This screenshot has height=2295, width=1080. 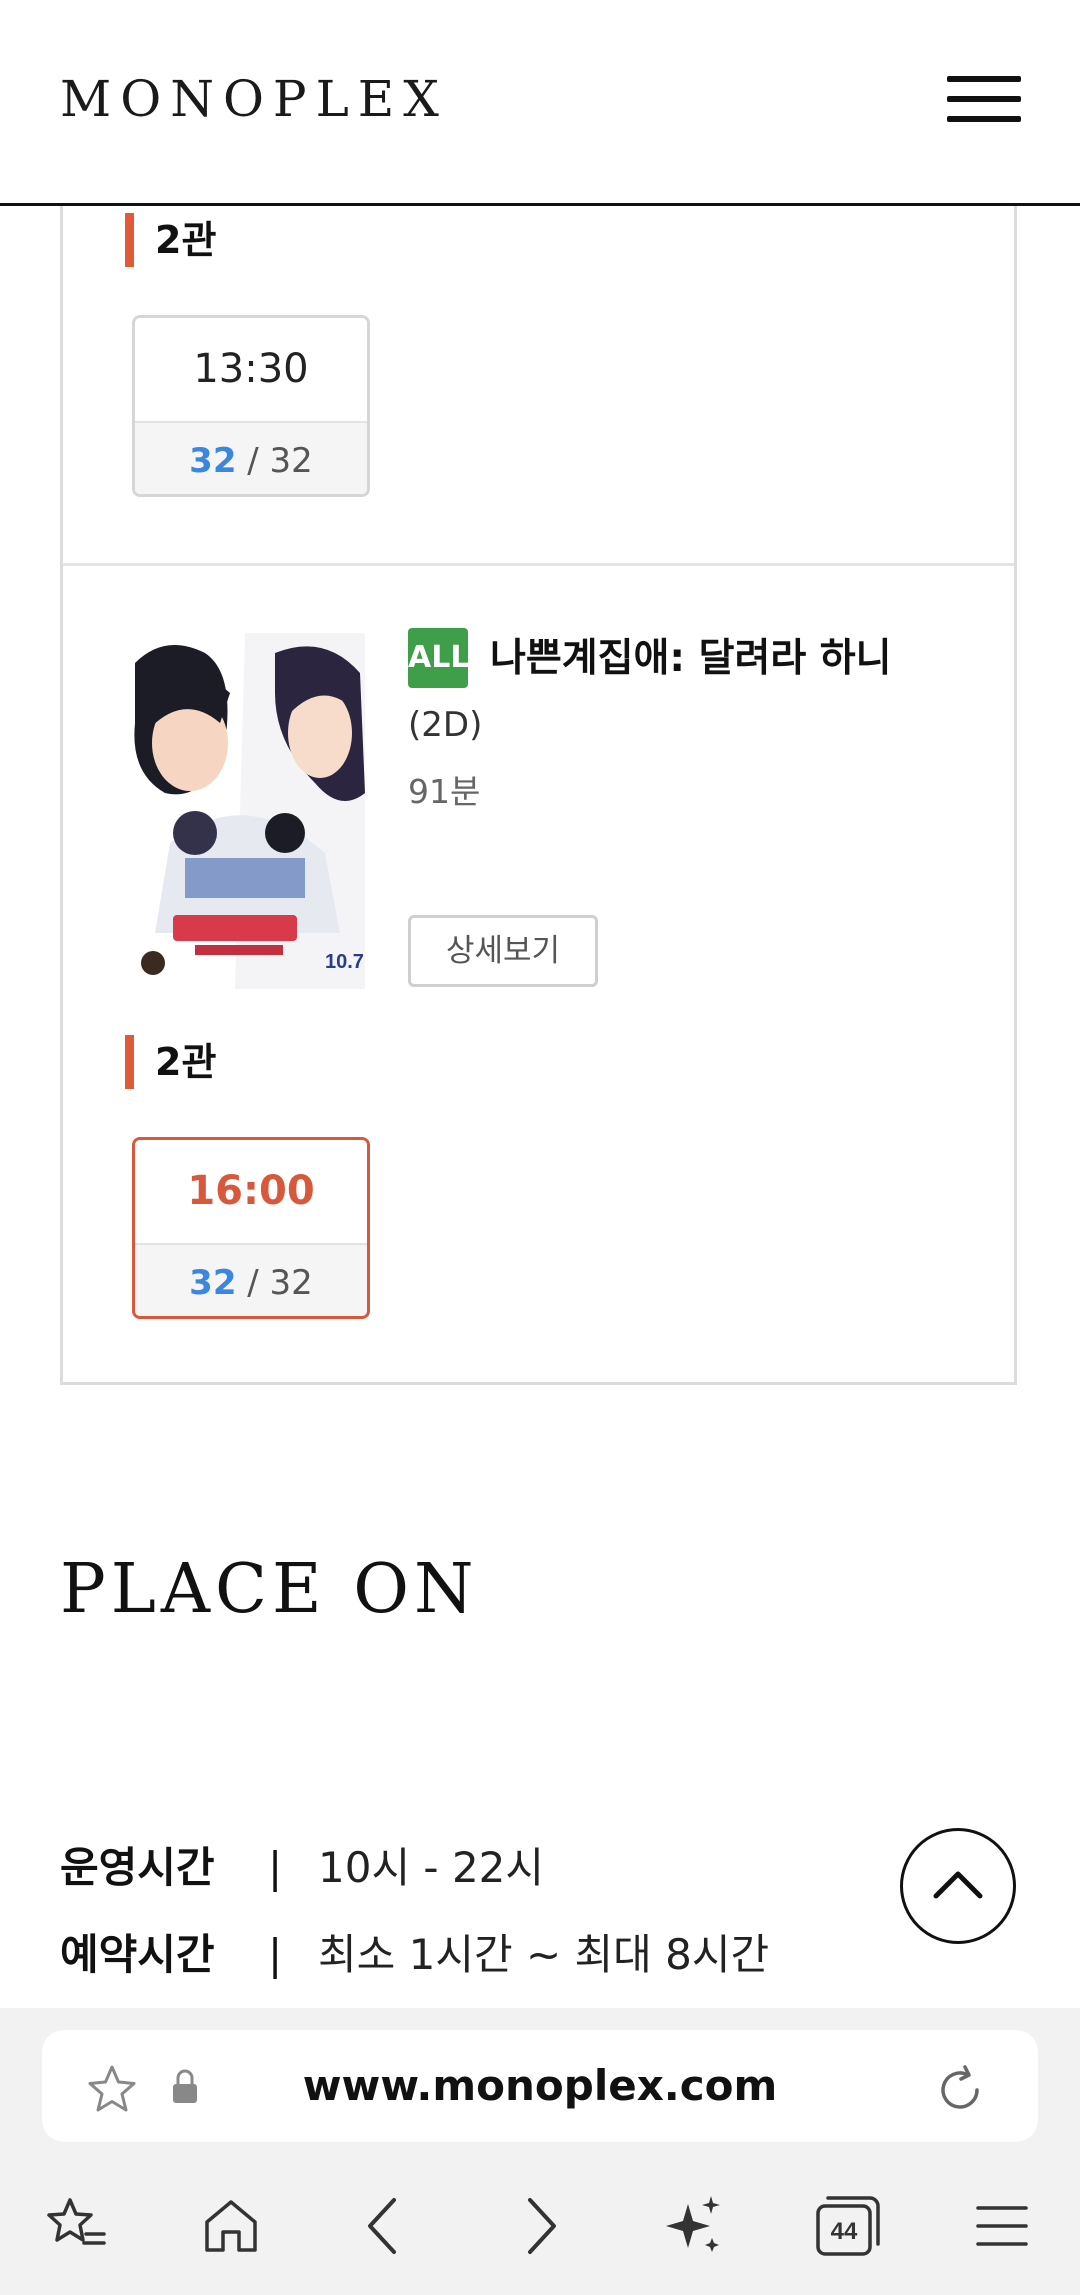 I want to click on info-row-reservation: 예약시간 | 최소 1시간 ~ 최대 8시간, so click(x=414, y=1955).